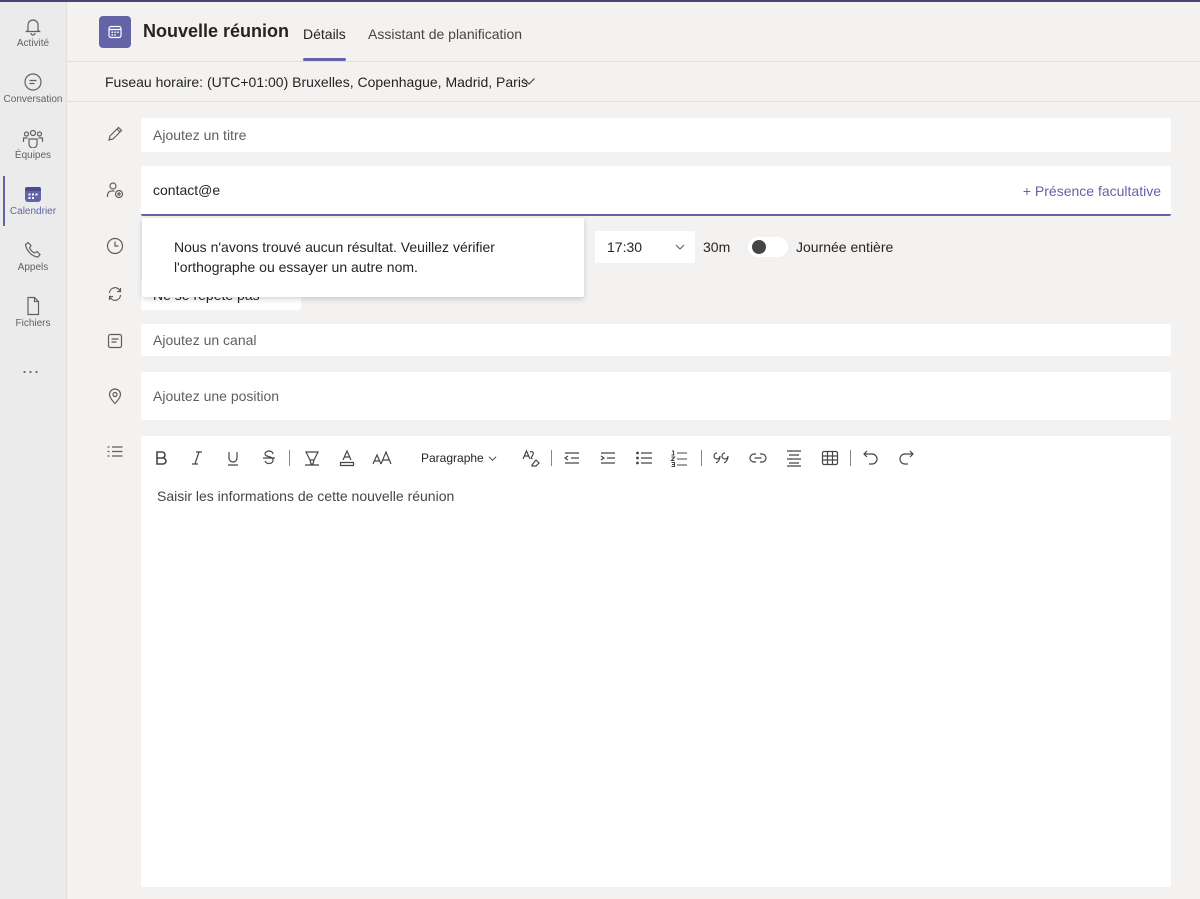  I want to click on clear-format-icon, so click(531, 458).